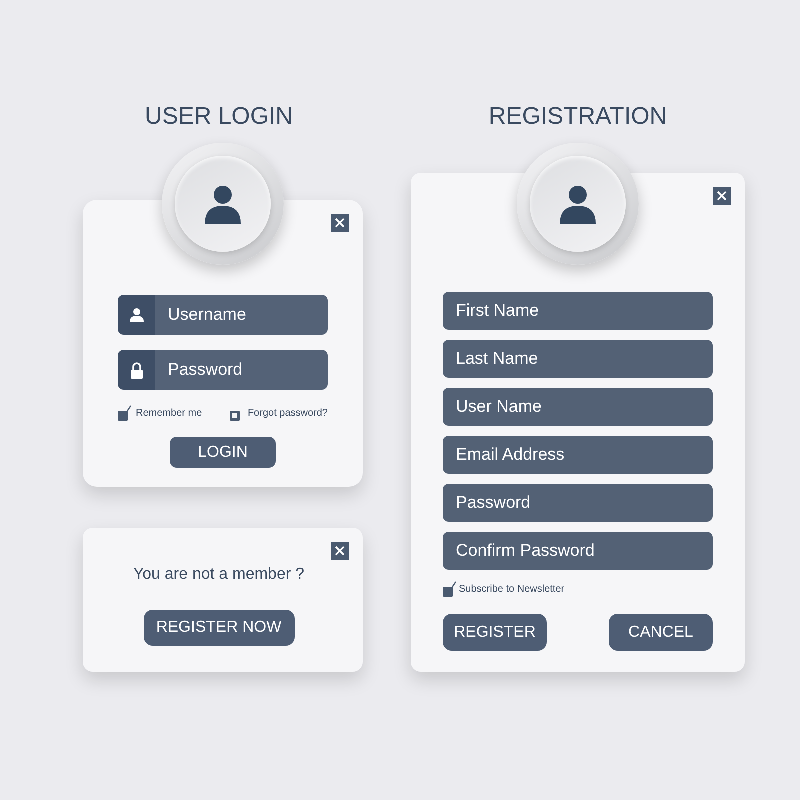  I want to click on input-field: First Name, so click(578, 311).